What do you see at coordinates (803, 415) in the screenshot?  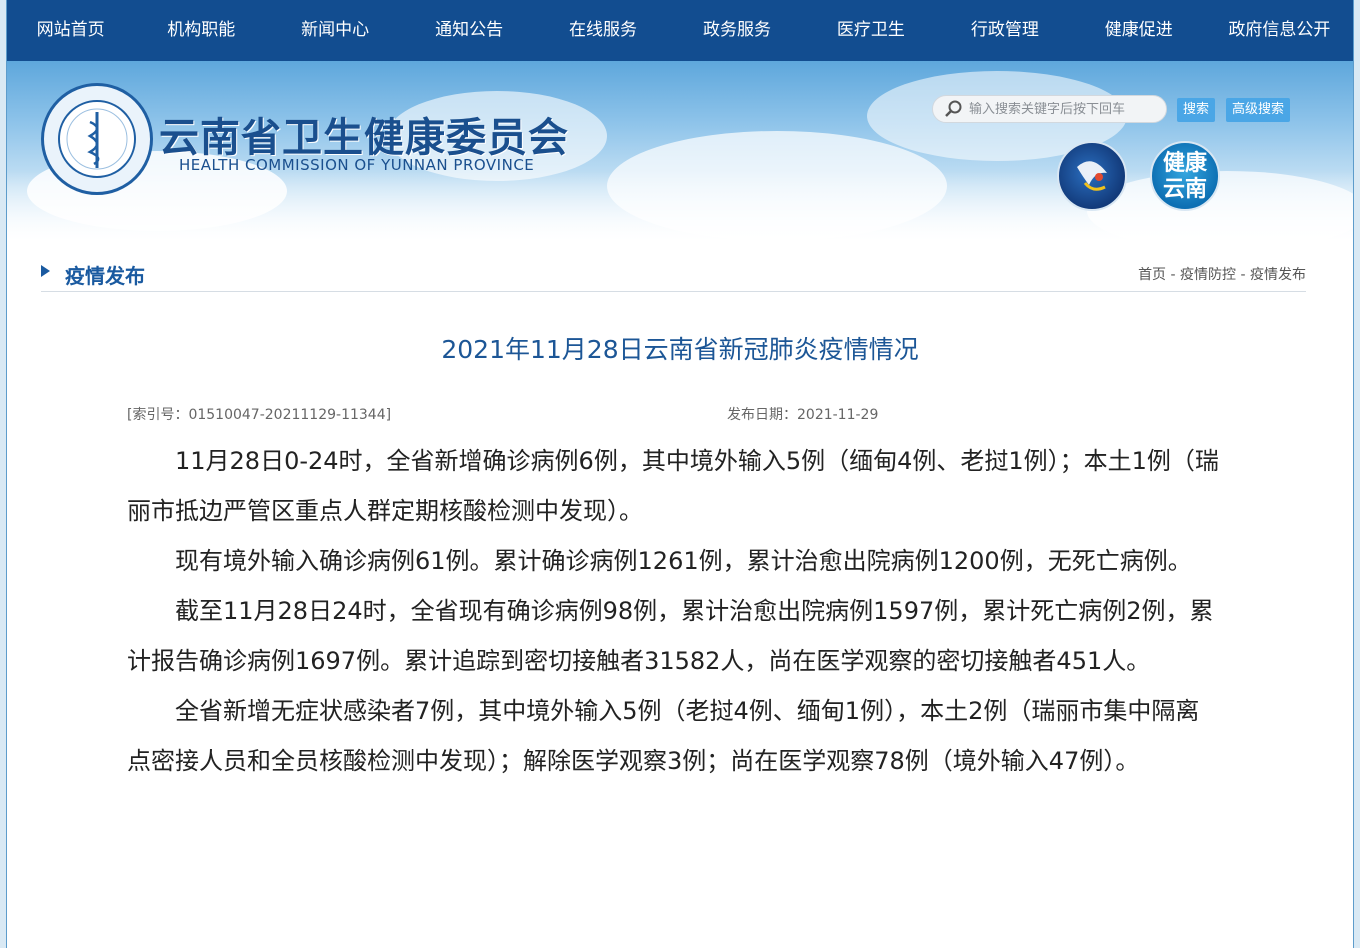 I see `article-publish-date: 发布日期：2021-11-29` at bounding box center [803, 415].